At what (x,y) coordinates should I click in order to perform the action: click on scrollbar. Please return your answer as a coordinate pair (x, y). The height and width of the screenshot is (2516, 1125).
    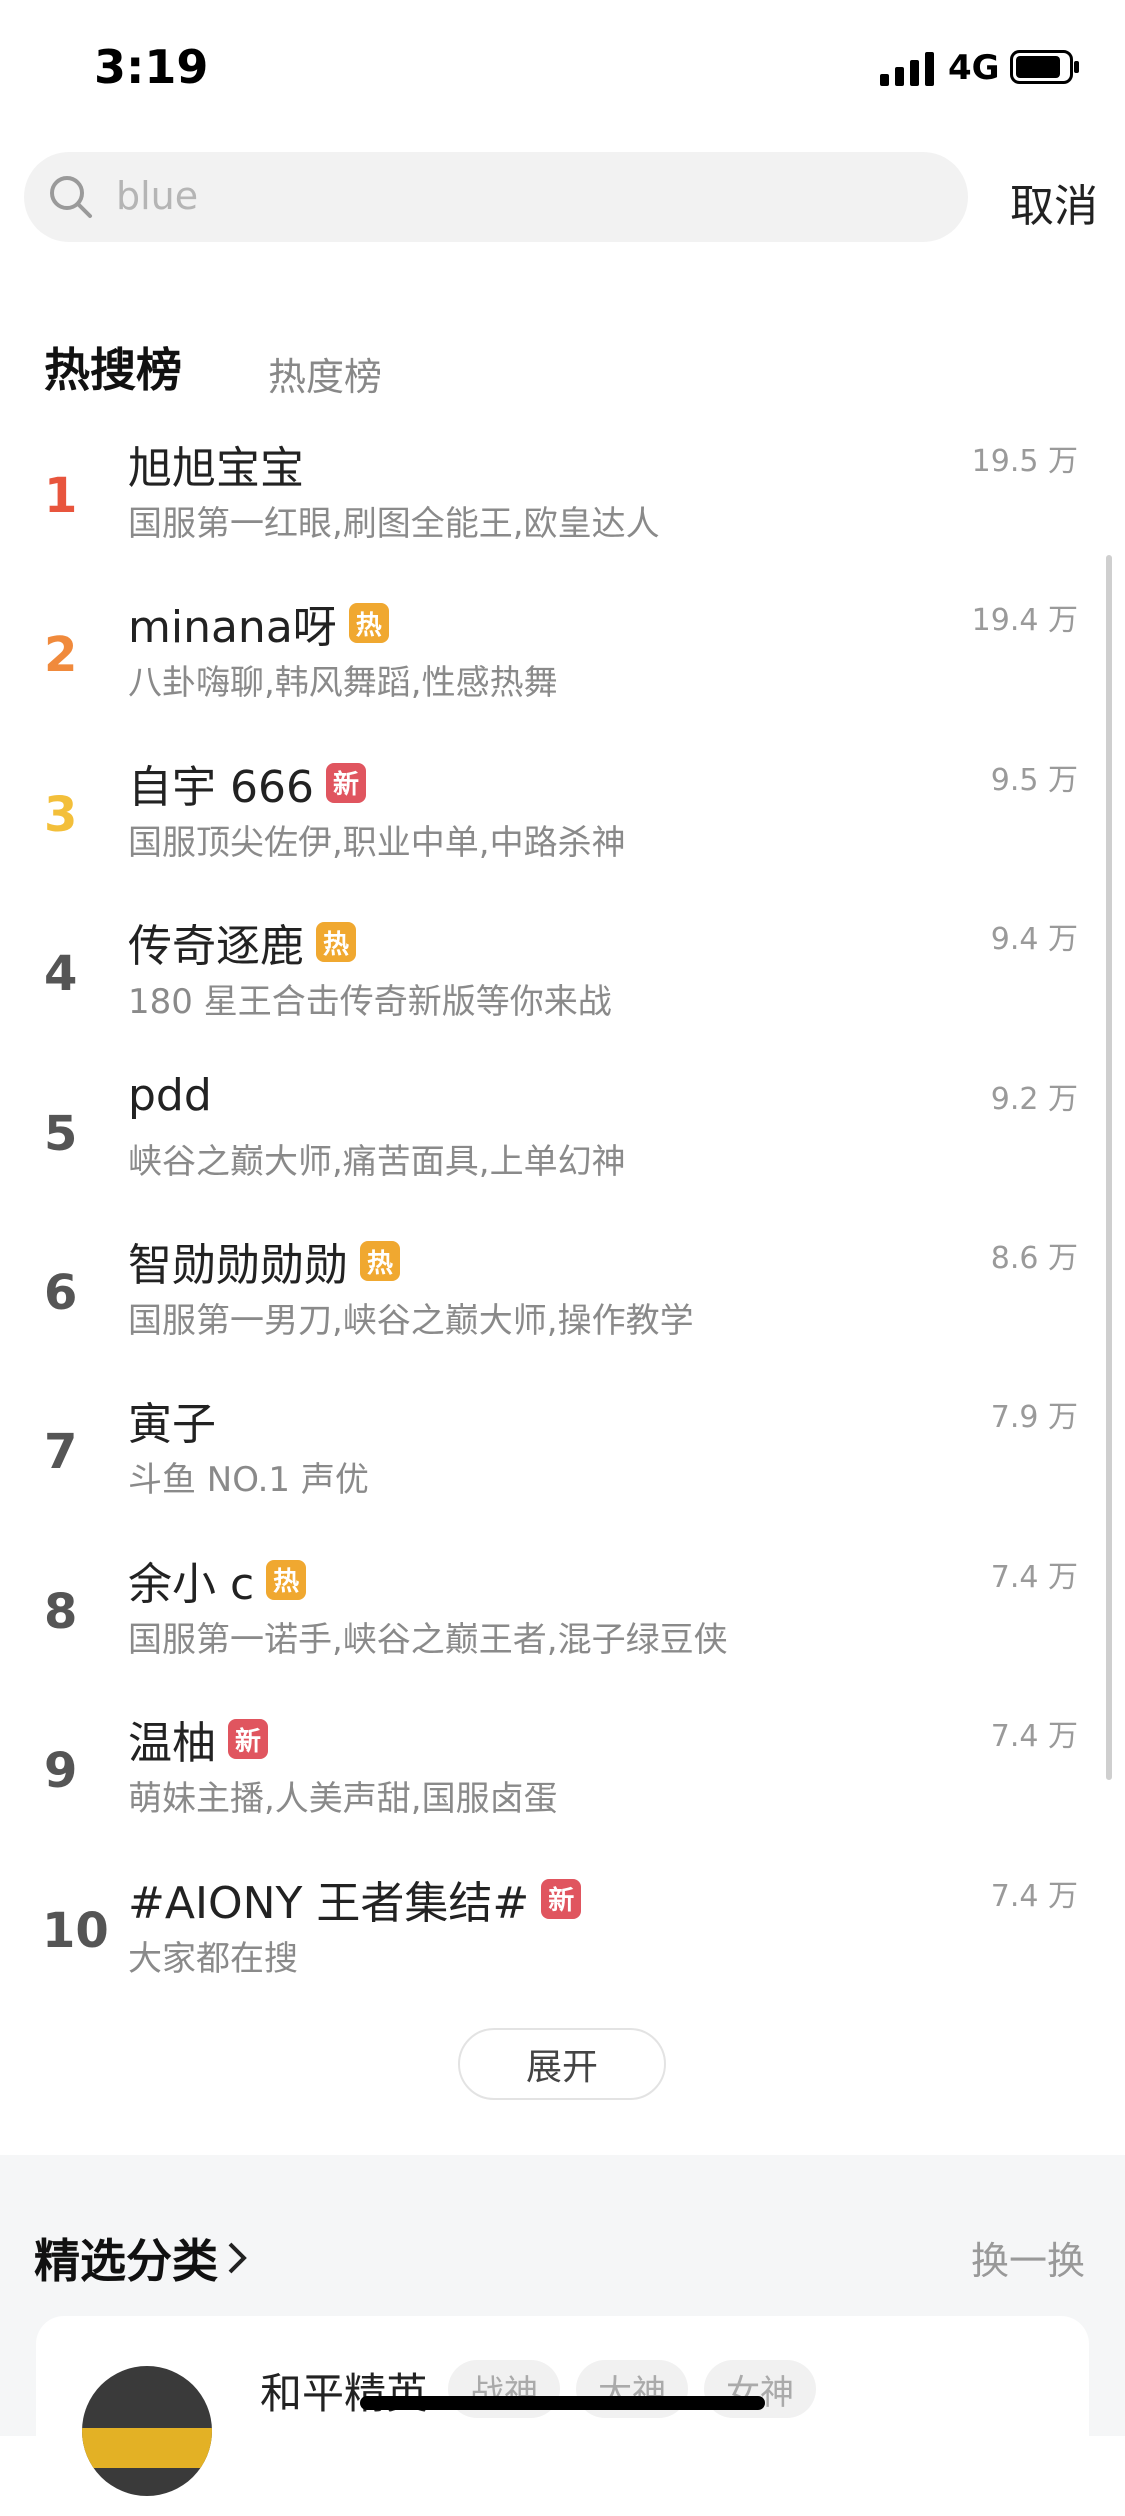
    Looking at the image, I should click on (1109, 1167).